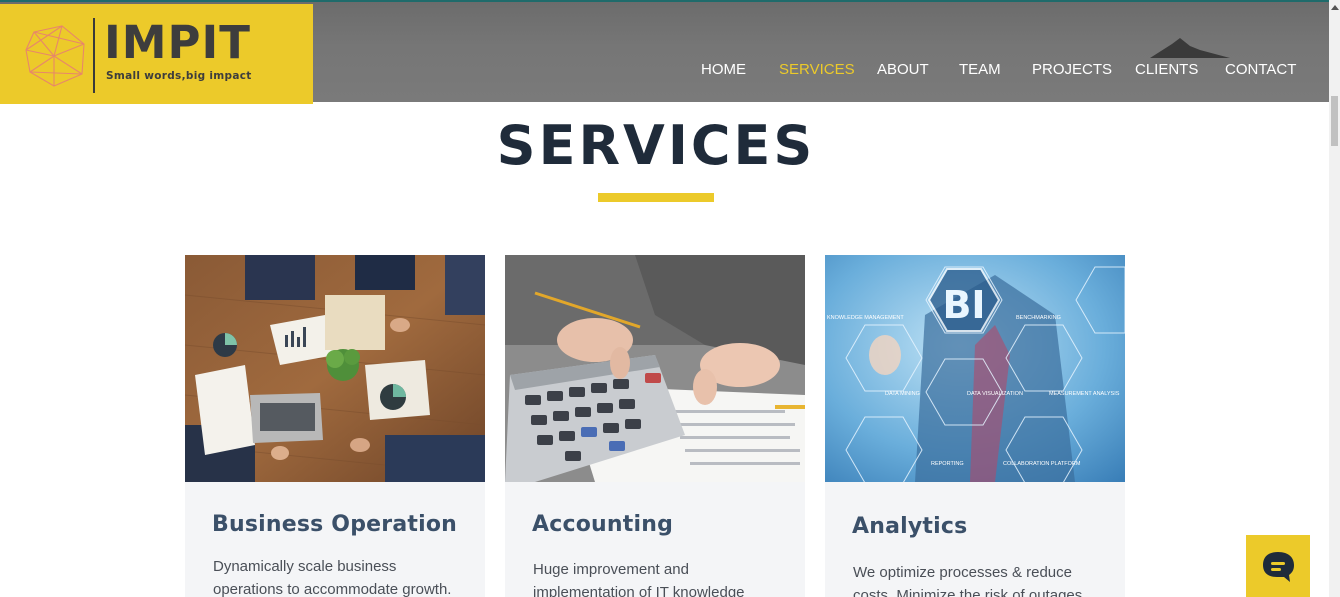  What do you see at coordinates (656, 145) in the screenshot?
I see `section-title: SERVICES` at bounding box center [656, 145].